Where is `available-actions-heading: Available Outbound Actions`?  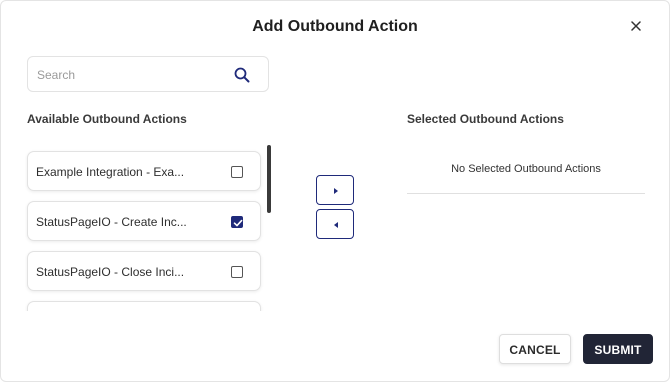
available-actions-heading: Available Outbound Actions is located at coordinates (107, 119).